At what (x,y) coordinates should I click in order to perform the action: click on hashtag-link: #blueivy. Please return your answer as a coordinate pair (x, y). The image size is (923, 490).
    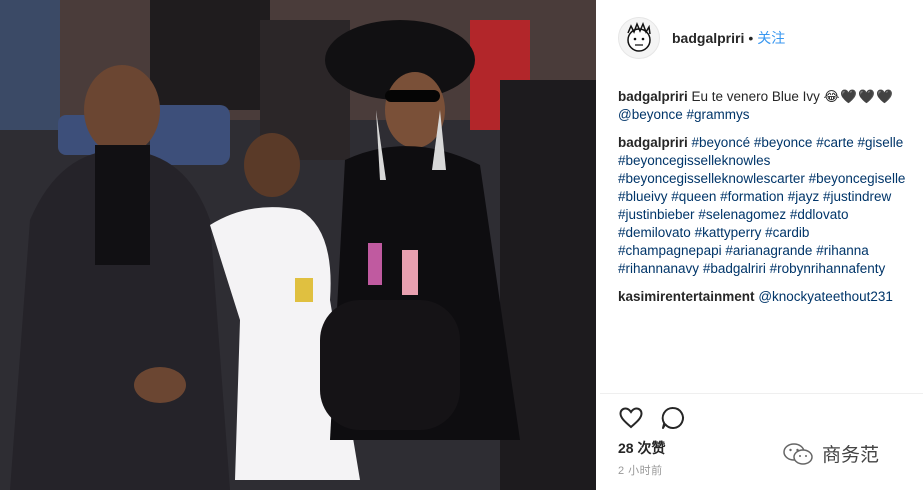
    Looking at the image, I should click on (643, 196).